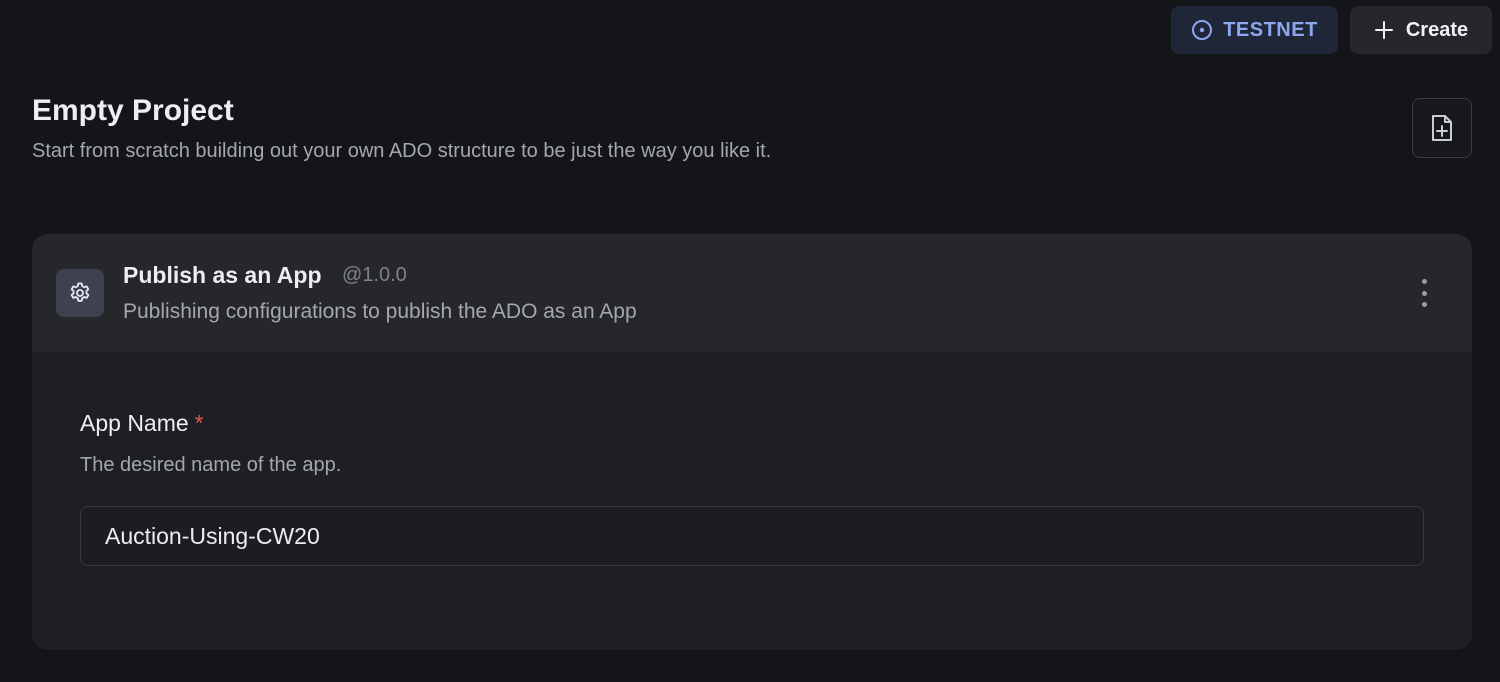 The width and height of the screenshot is (1500, 682). Describe the element at coordinates (134, 423) in the screenshot. I see `app-name-label-text: App Name` at that location.